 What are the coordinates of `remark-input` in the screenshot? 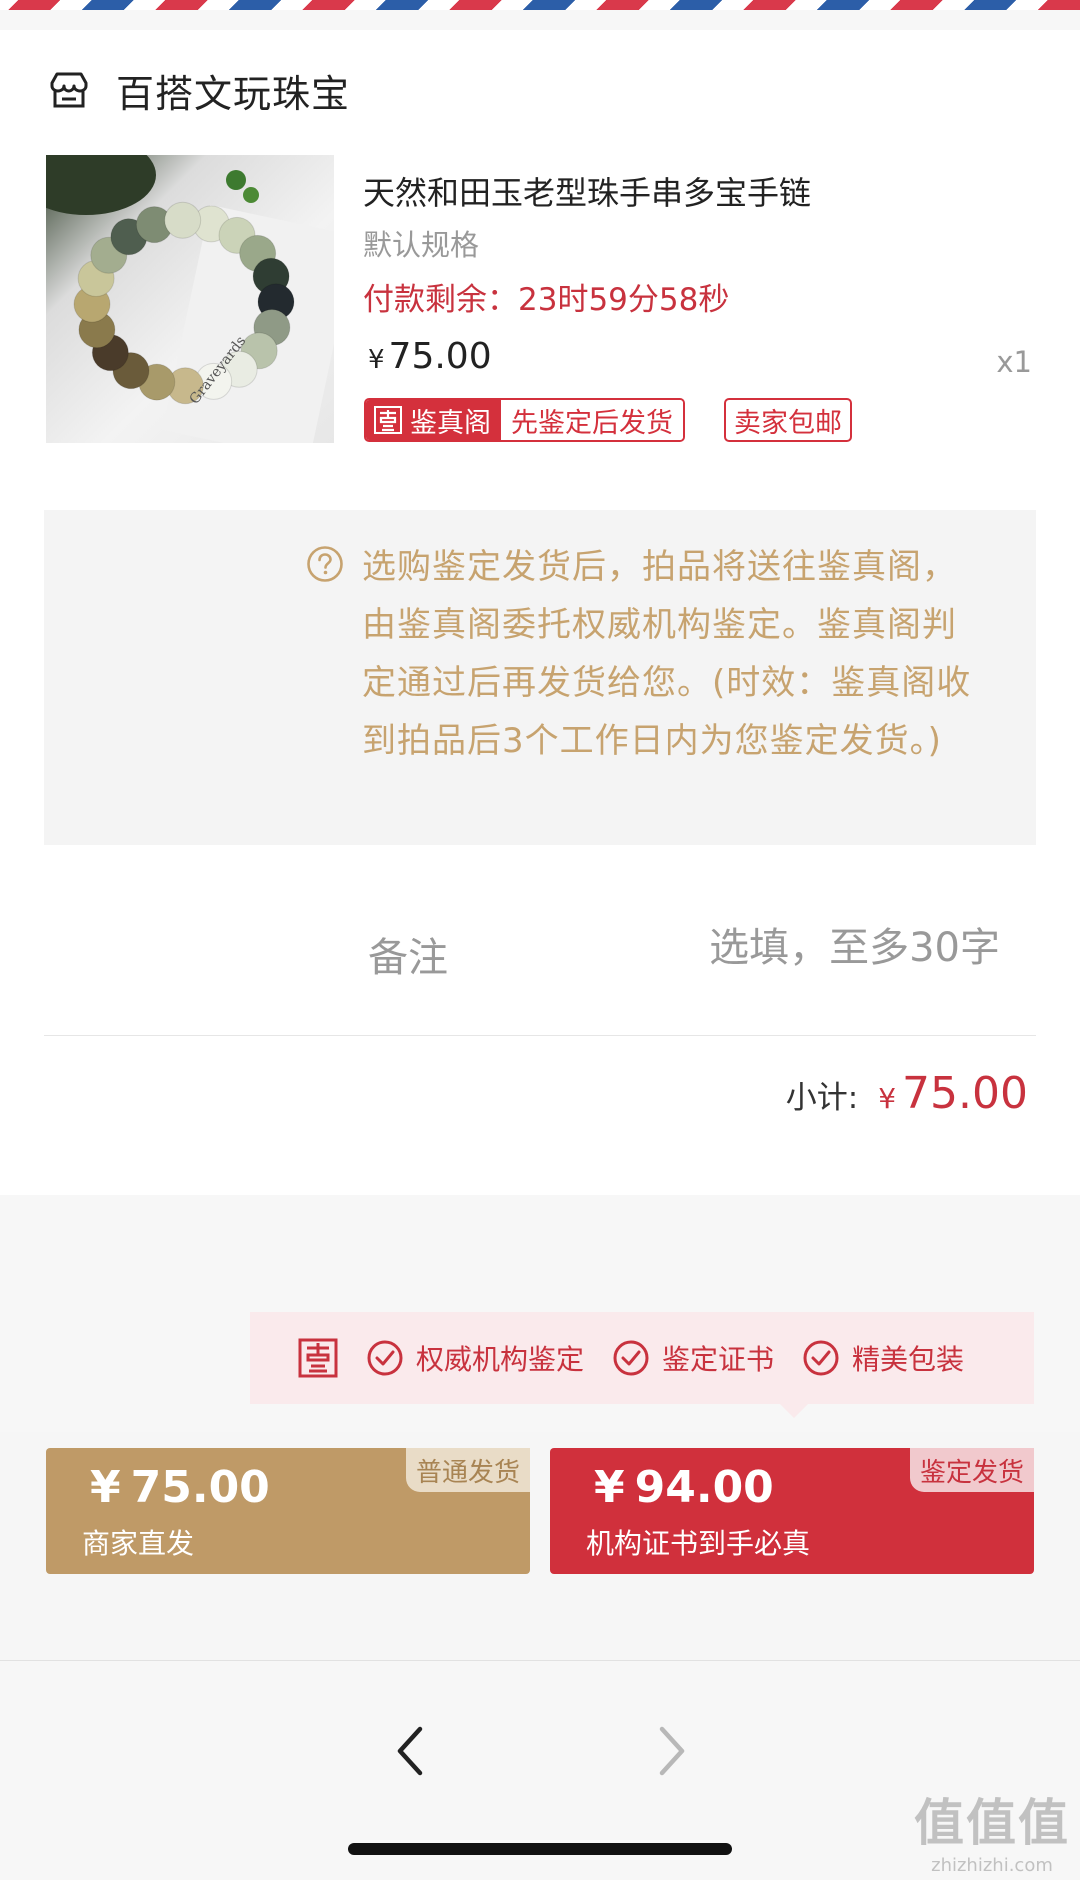 It's located at (820, 948).